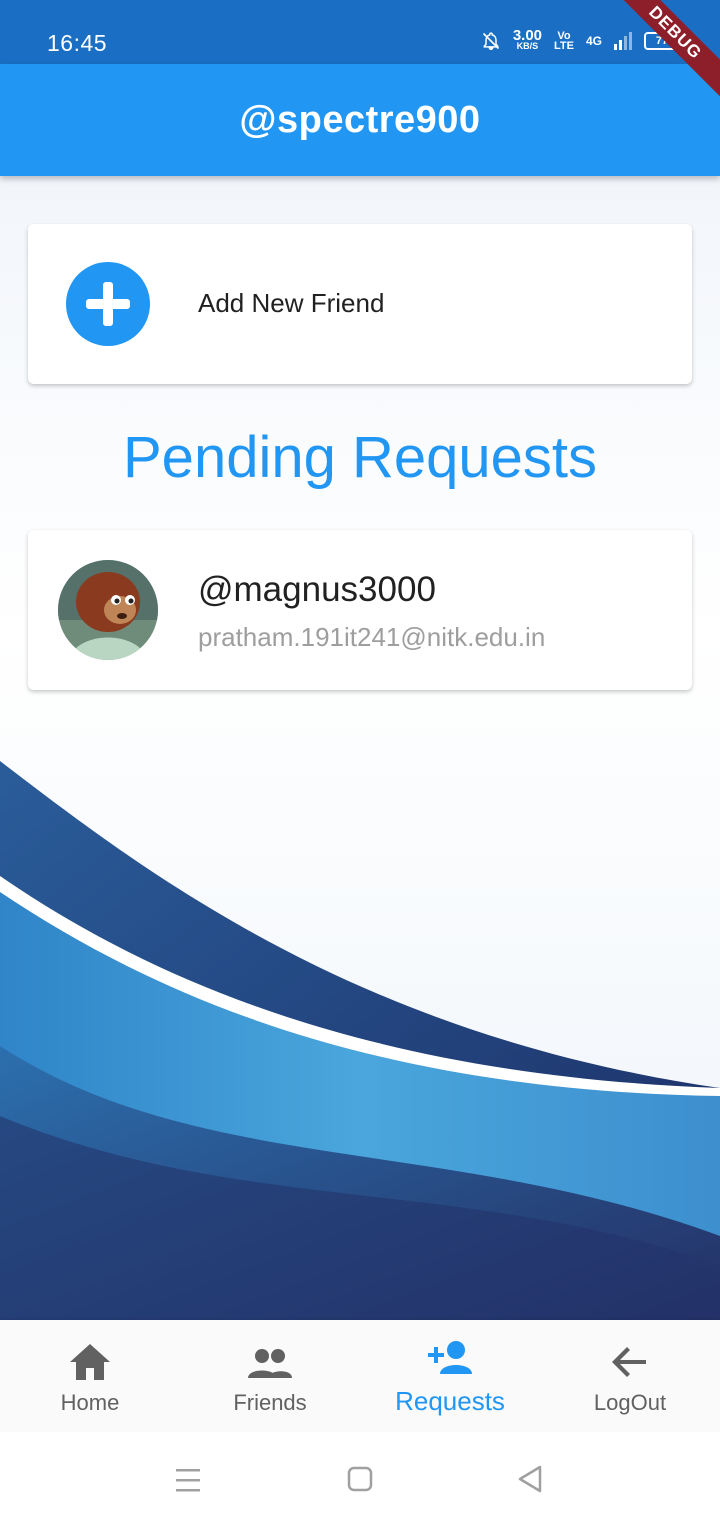 The height and width of the screenshot is (1520, 720). I want to click on net-speed-unit: KB/S, so click(527, 46).